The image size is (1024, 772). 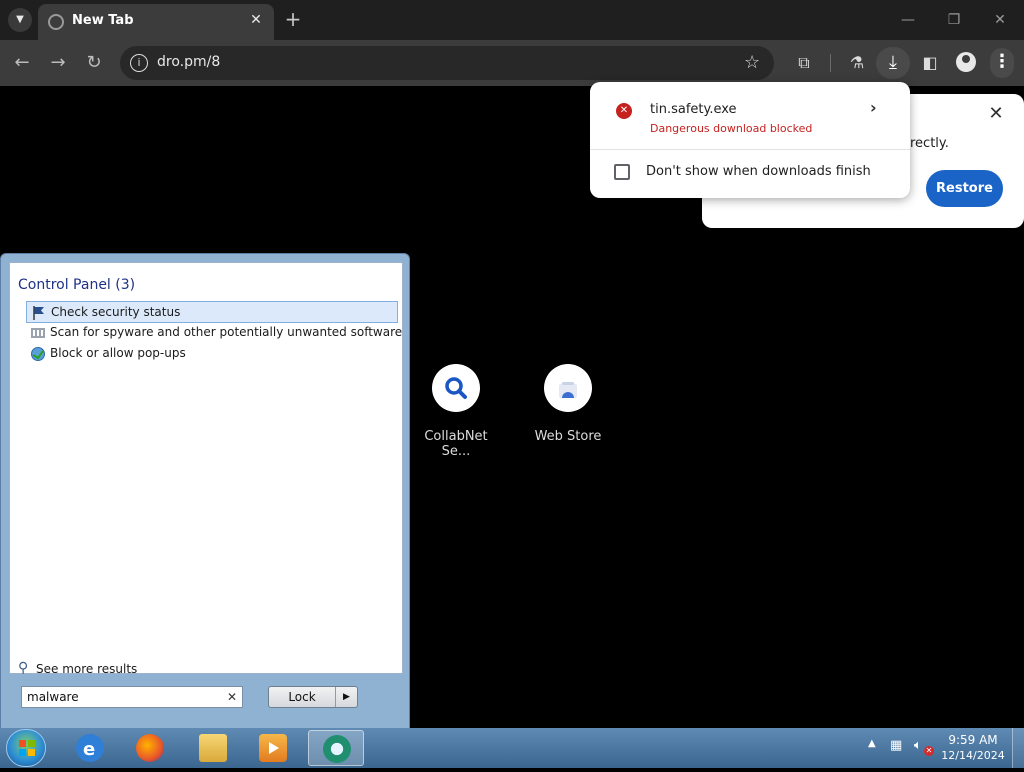 What do you see at coordinates (512, 748) in the screenshot?
I see `taskbar: e ▲ ▦ 🔈︎ ✕ 9:59 AM 12/14/2024` at bounding box center [512, 748].